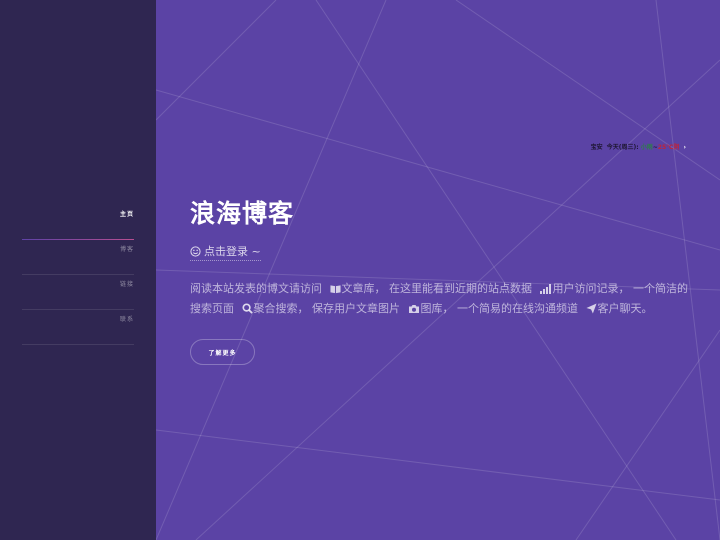  I want to click on desc-text-6: 。, so click(647, 308).